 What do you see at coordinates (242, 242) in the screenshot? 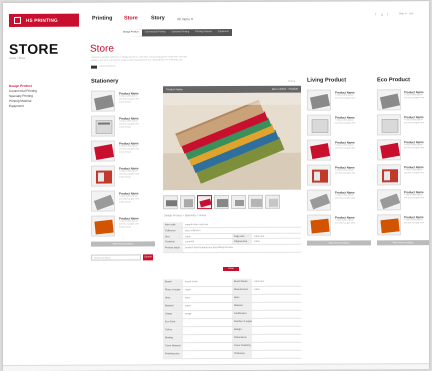
I see `spec-key: Original size` at bounding box center [242, 242].